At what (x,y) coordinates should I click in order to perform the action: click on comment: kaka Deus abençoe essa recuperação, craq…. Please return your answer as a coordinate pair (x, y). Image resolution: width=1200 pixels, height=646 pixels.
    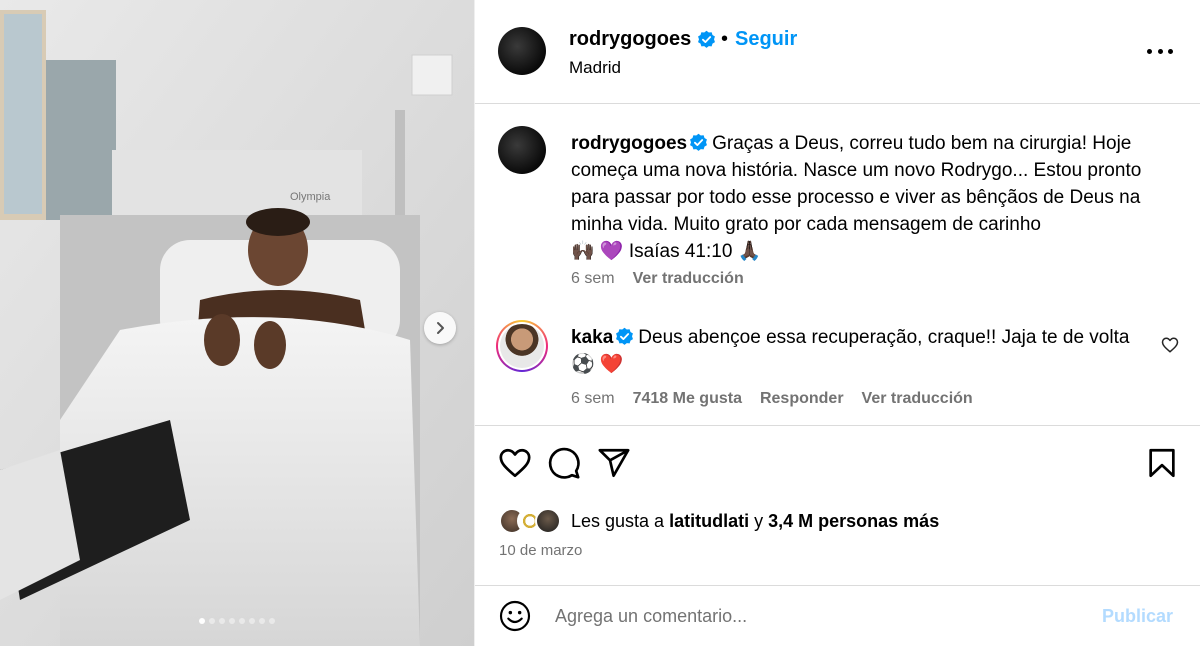
    Looking at the image, I should click on (851, 351).